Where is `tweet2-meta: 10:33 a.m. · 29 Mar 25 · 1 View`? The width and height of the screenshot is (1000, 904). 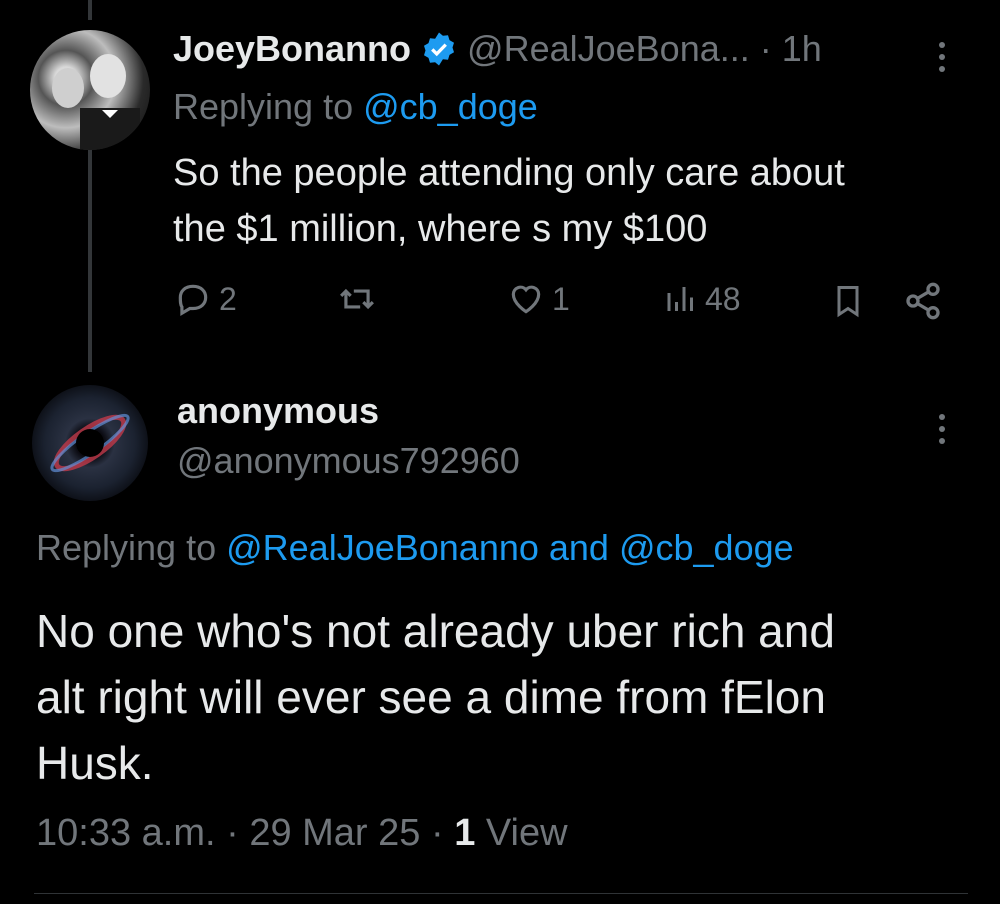 tweet2-meta: 10:33 a.m. · 29 Mar 25 · 1 View is located at coordinates (302, 833).